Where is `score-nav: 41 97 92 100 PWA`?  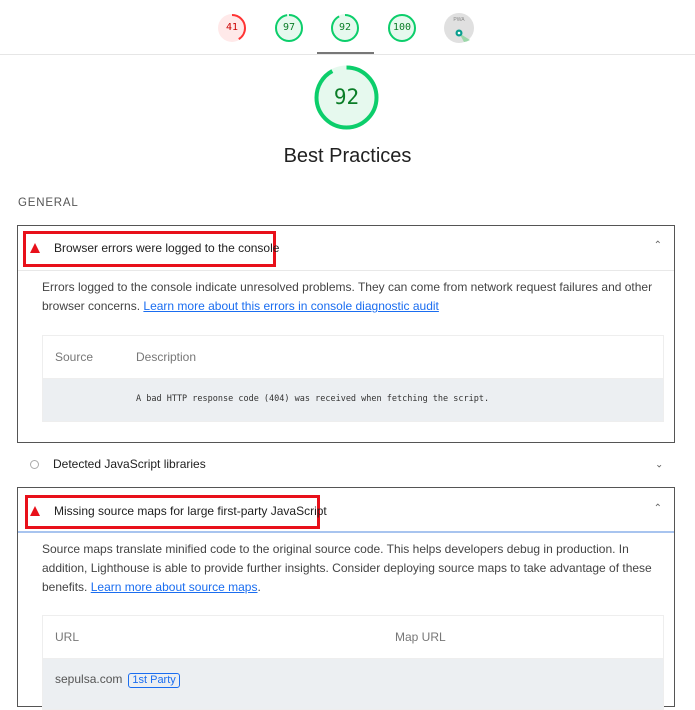
score-nav: 41 97 92 100 PWA is located at coordinates (347, 27).